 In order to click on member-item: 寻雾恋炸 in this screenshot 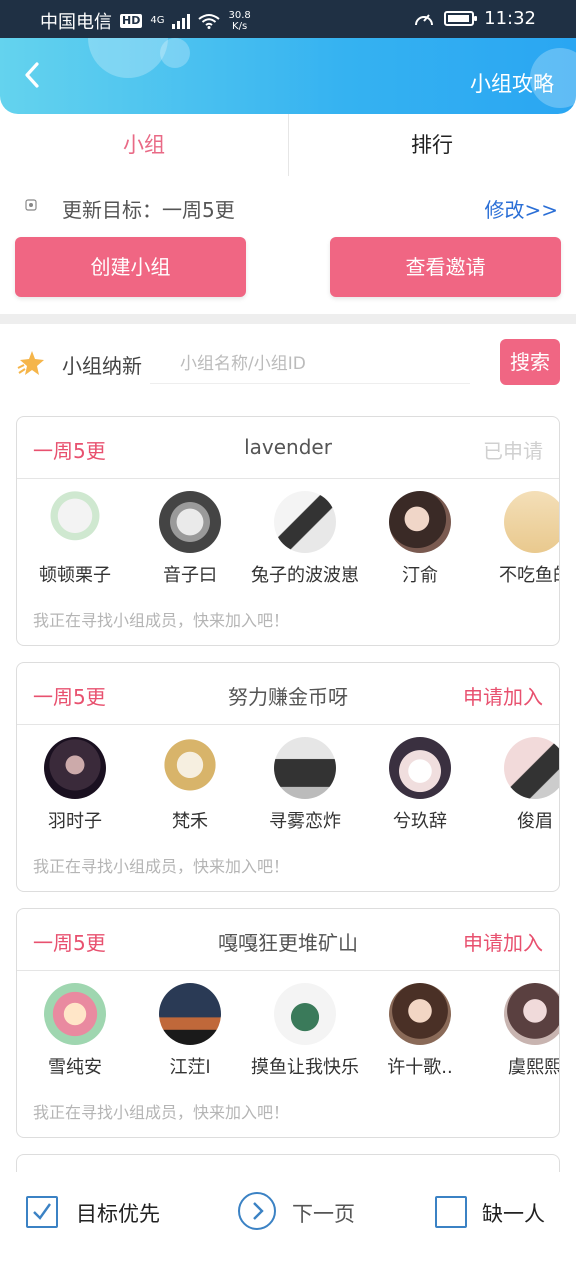, I will do `click(305, 785)`.